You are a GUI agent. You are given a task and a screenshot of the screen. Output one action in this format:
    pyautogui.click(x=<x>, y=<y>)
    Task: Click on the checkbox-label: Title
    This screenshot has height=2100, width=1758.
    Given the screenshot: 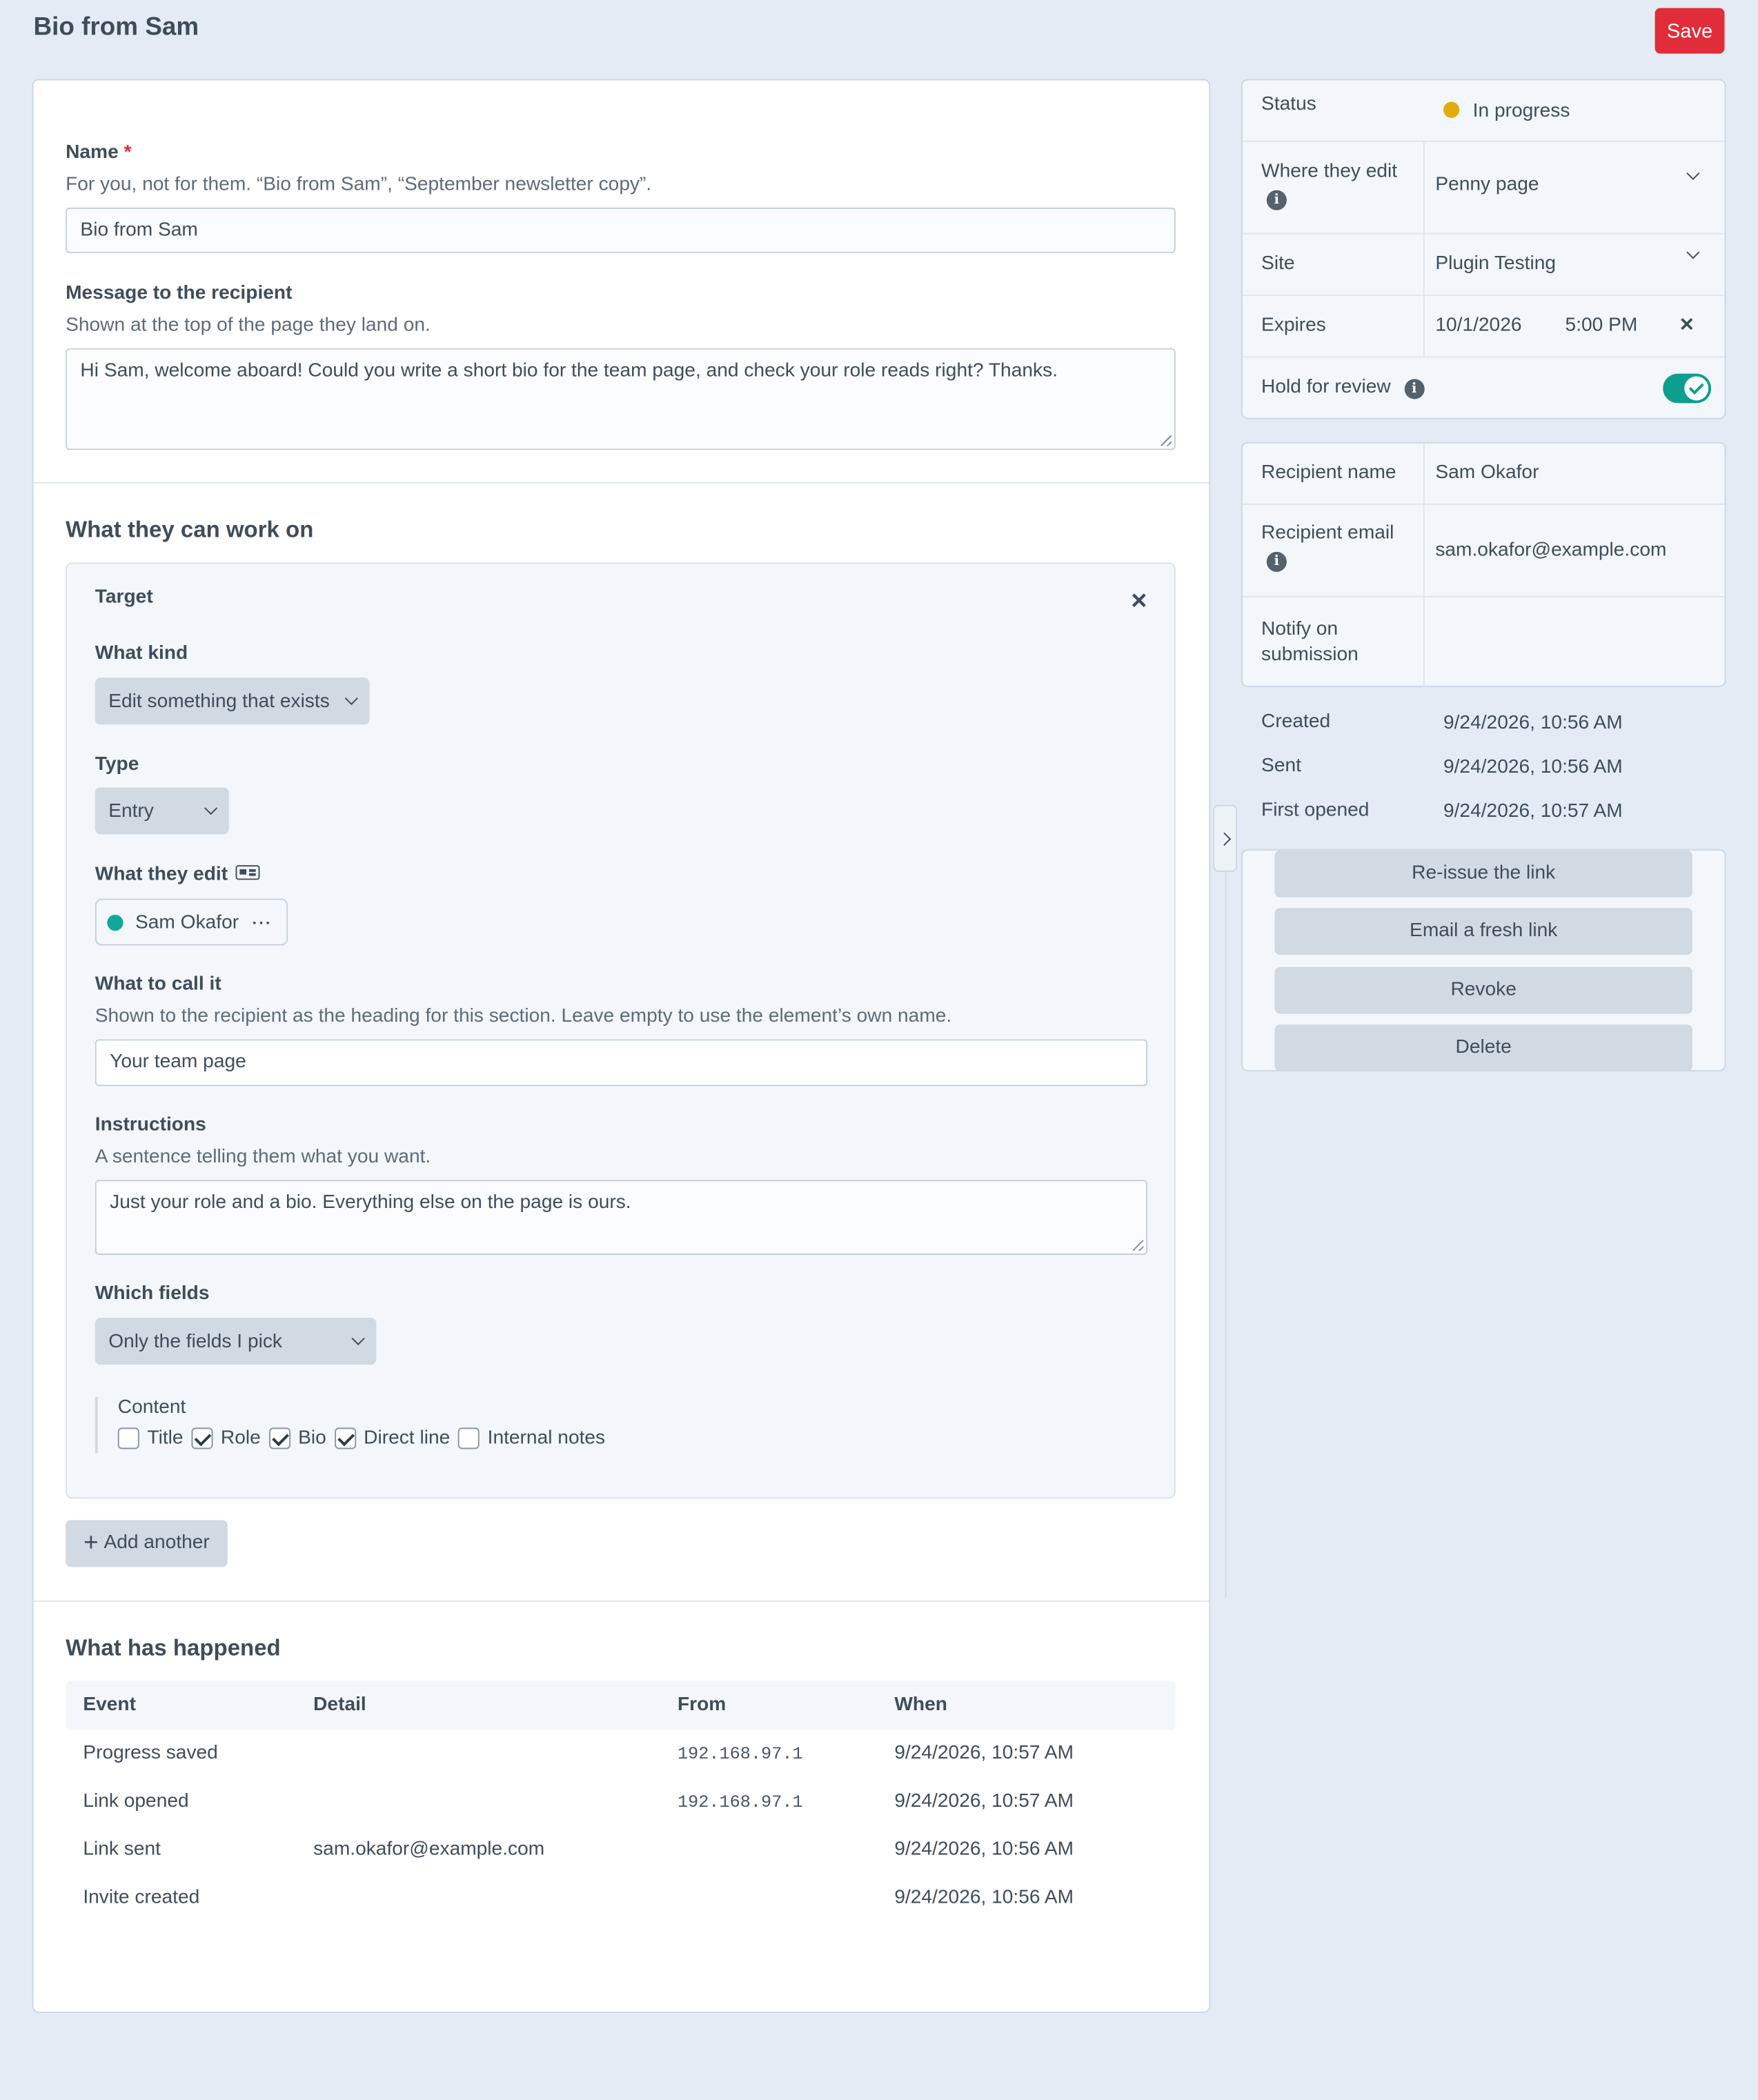 What is the action you would take?
    pyautogui.click(x=166, y=1438)
    